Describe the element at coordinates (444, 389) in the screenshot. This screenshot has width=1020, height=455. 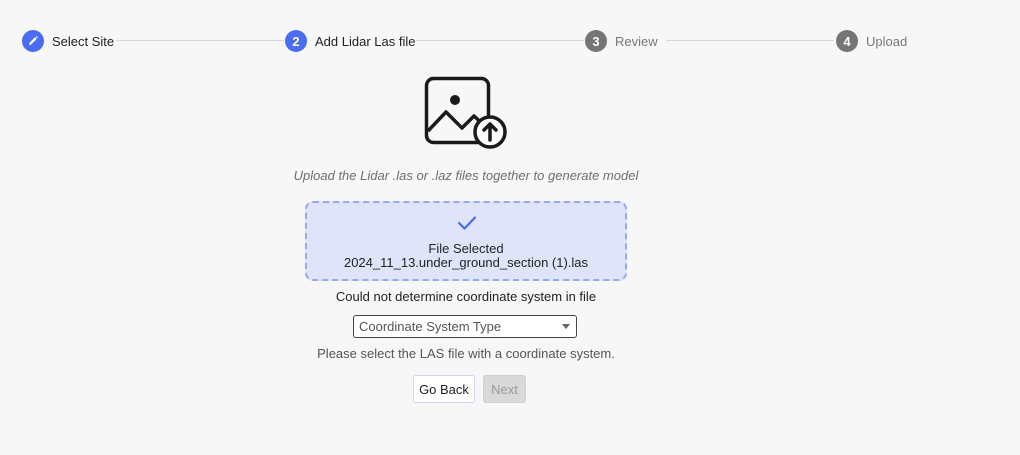
I see `go-back-button: Go Back` at that location.